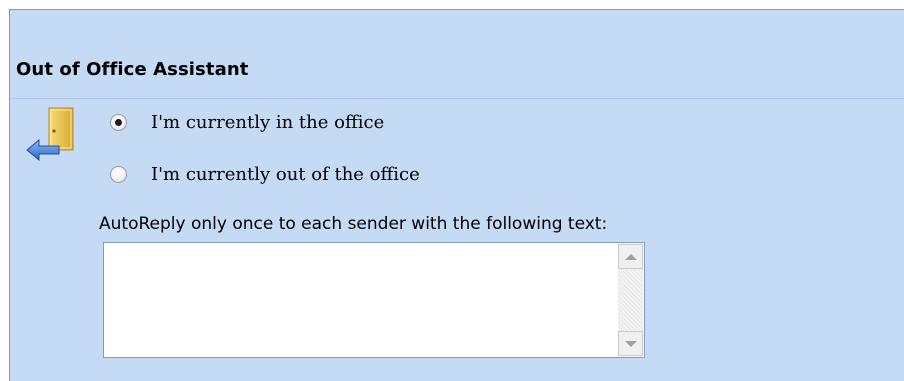 This screenshot has width=904, height=381. I want to click on scroll-down-button, so click(630, 343).